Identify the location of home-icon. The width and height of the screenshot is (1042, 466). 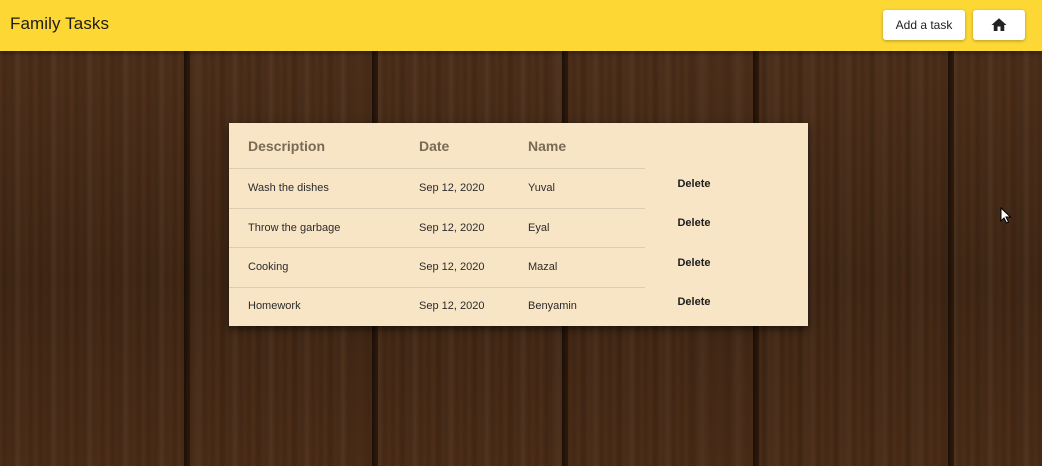
(999, 24).